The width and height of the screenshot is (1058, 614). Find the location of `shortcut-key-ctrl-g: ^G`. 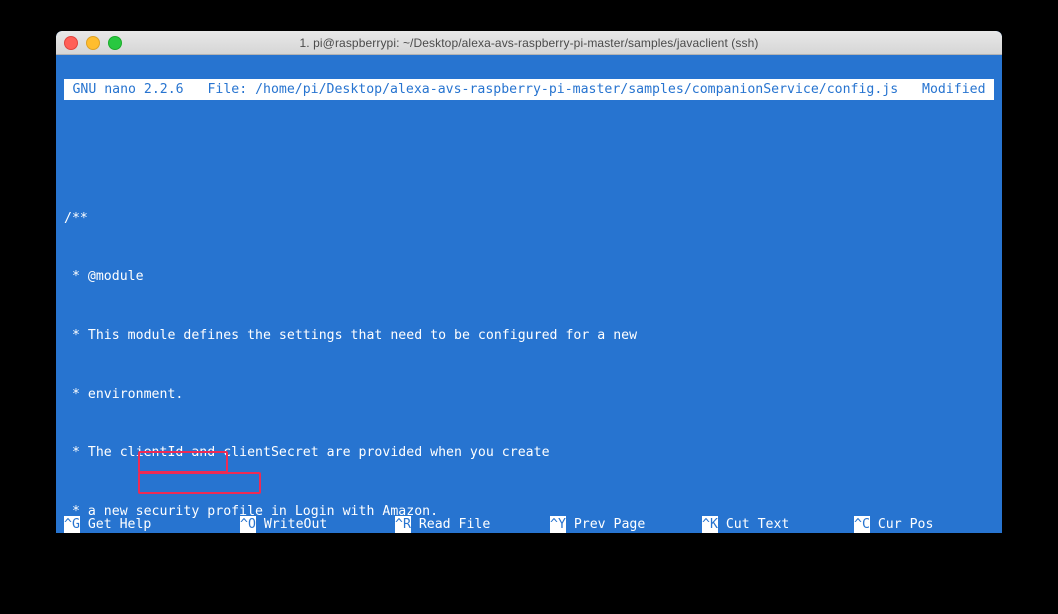

shortcut-key-ctrl-g: ^G is located at coordinates (72, 524).